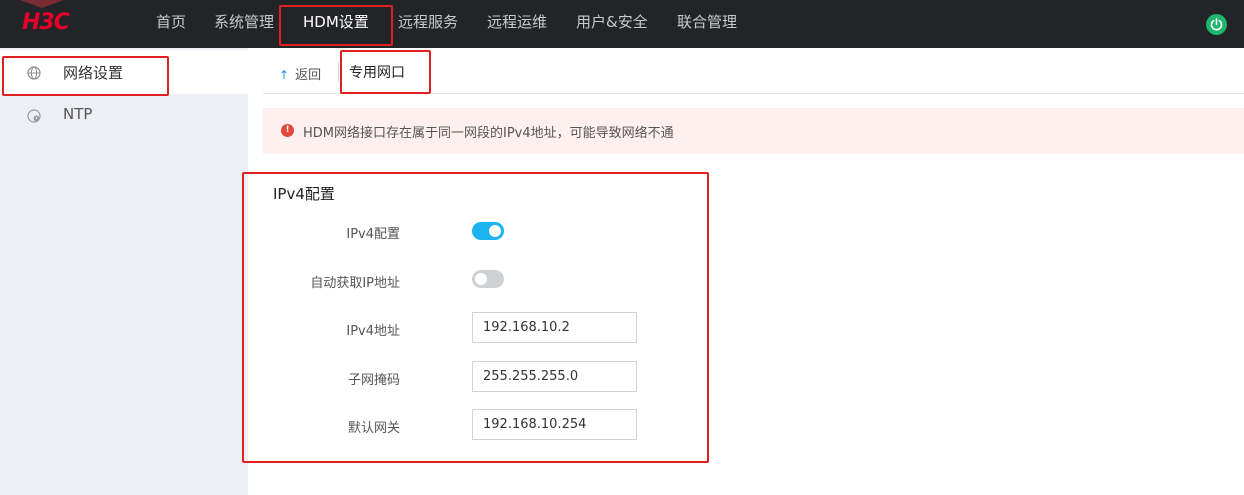  Describe the element at coordinates (488, 133) in the screenshot. I see `alert-text: HDM网络接口存在属于同一网段的IPv4地址，可能导致网络不通` at that location.